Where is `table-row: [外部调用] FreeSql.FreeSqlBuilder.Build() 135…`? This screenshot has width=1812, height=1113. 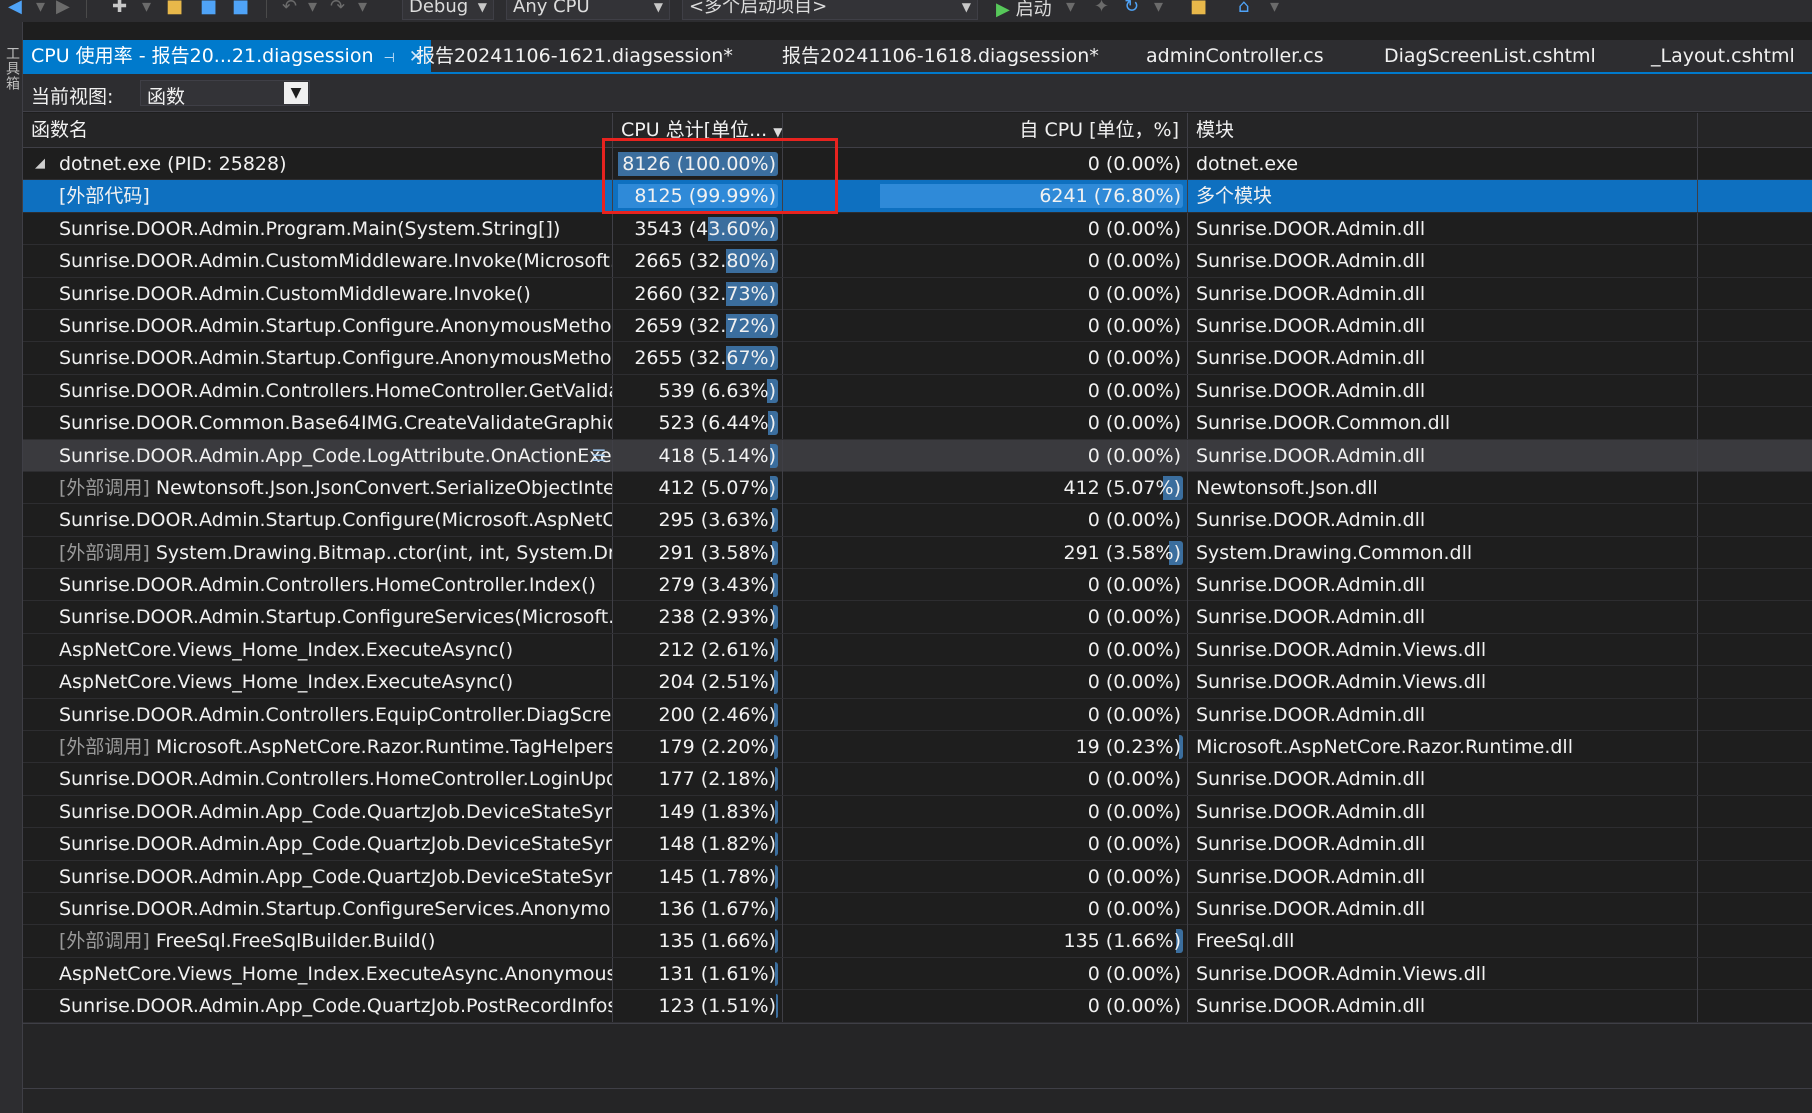
table-row: [外部调用] FreeSql.FreeSqlBuilder.Build() 135… is located at coordinates (917, 941).